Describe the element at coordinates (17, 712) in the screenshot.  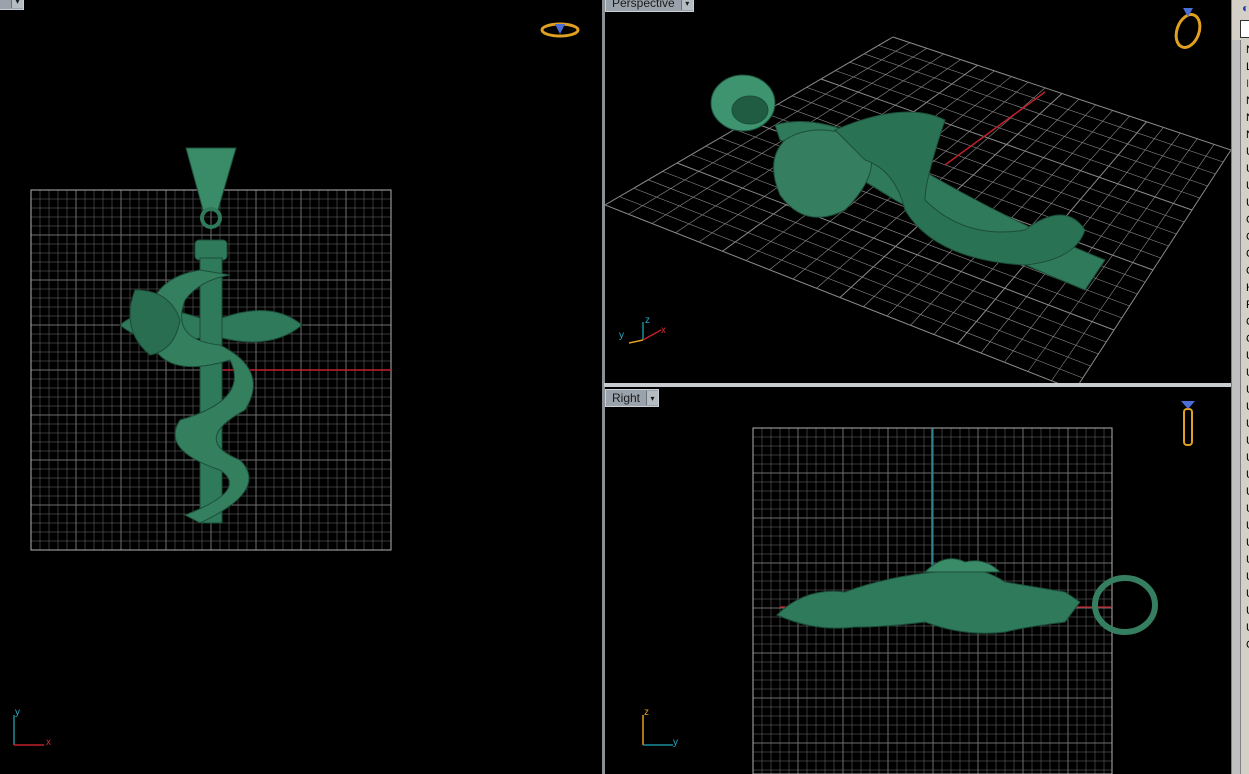
I see `top-axis-y-label: y` at that location.